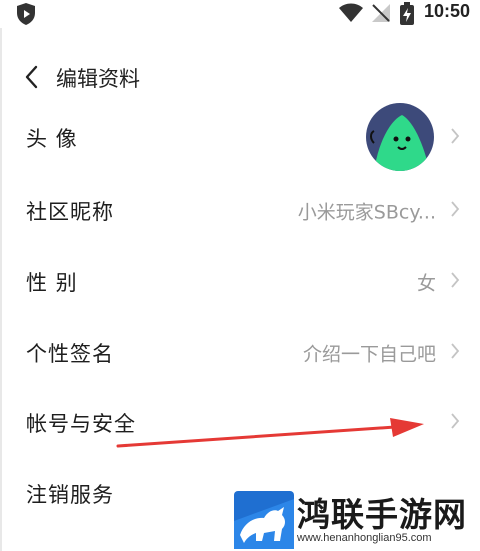  I want to click on header: 编辑资料, so click(240, 78).